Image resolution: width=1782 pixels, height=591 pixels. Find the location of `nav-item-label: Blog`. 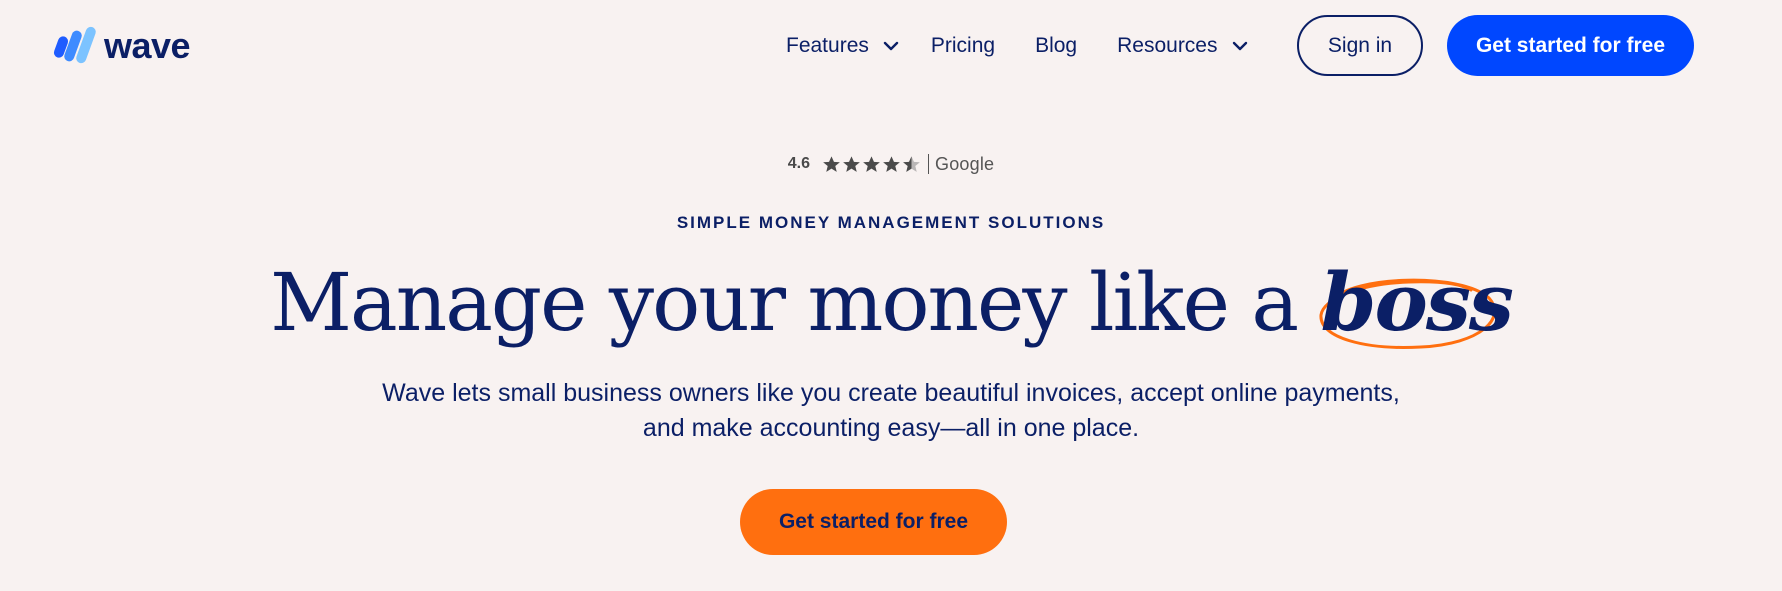

nav-item-label: Blog is located at coordinates (1056, 45).